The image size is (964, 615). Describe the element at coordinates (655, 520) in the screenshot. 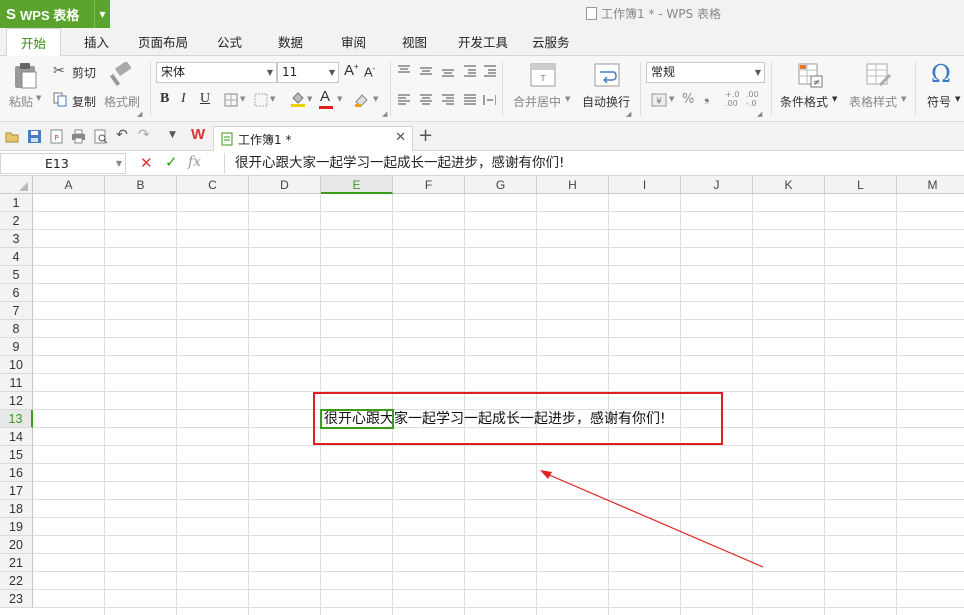

I see `annotation-arrow-line` at that location.